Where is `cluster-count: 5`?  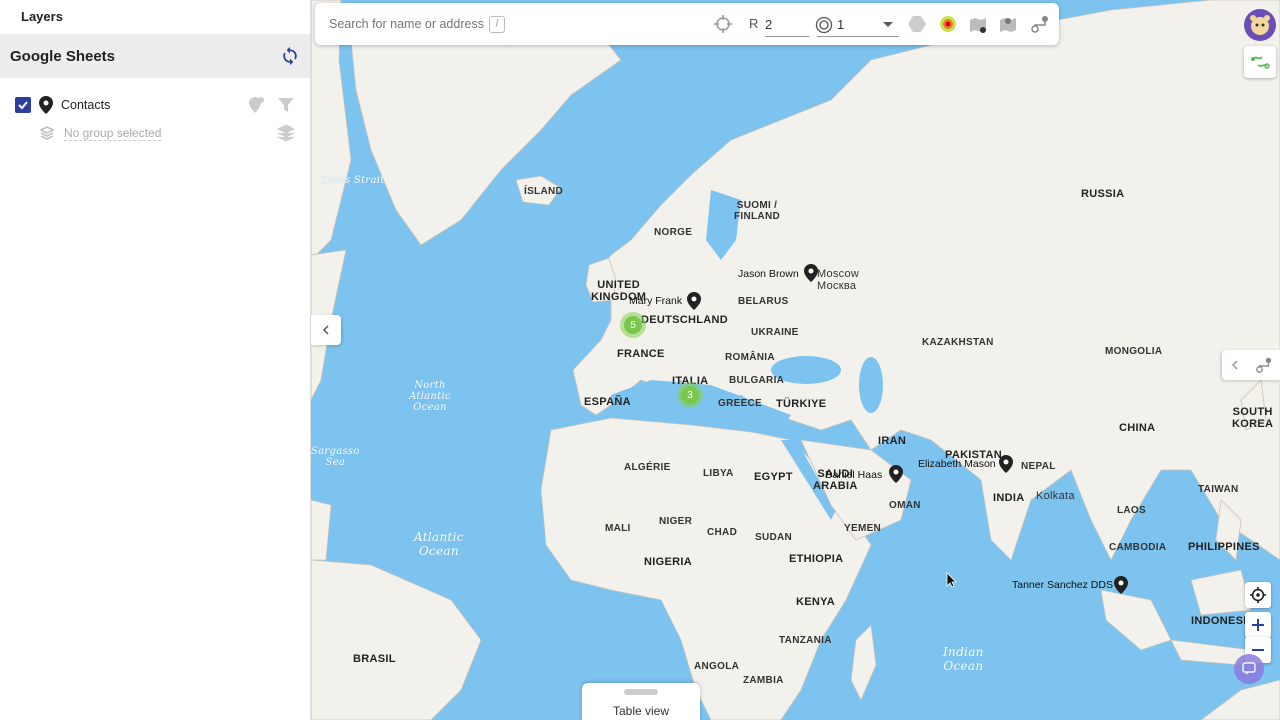
cluster-count: 5 is located at coordinates (633, 325).